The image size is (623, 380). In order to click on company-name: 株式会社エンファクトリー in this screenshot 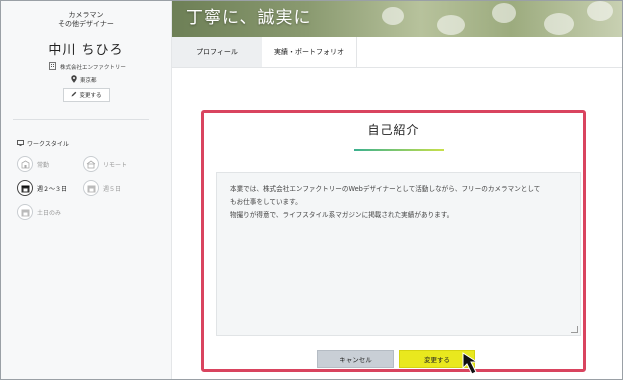, I will do `click(93, 68)`.